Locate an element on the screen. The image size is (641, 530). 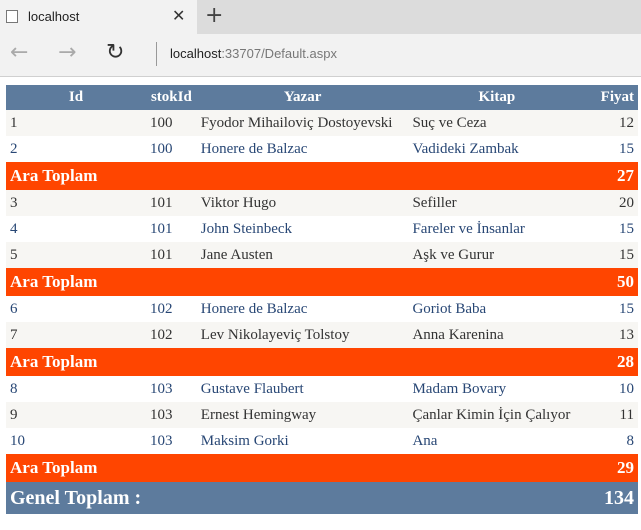
cell-id: 10 is located at coordinates (76, 441).